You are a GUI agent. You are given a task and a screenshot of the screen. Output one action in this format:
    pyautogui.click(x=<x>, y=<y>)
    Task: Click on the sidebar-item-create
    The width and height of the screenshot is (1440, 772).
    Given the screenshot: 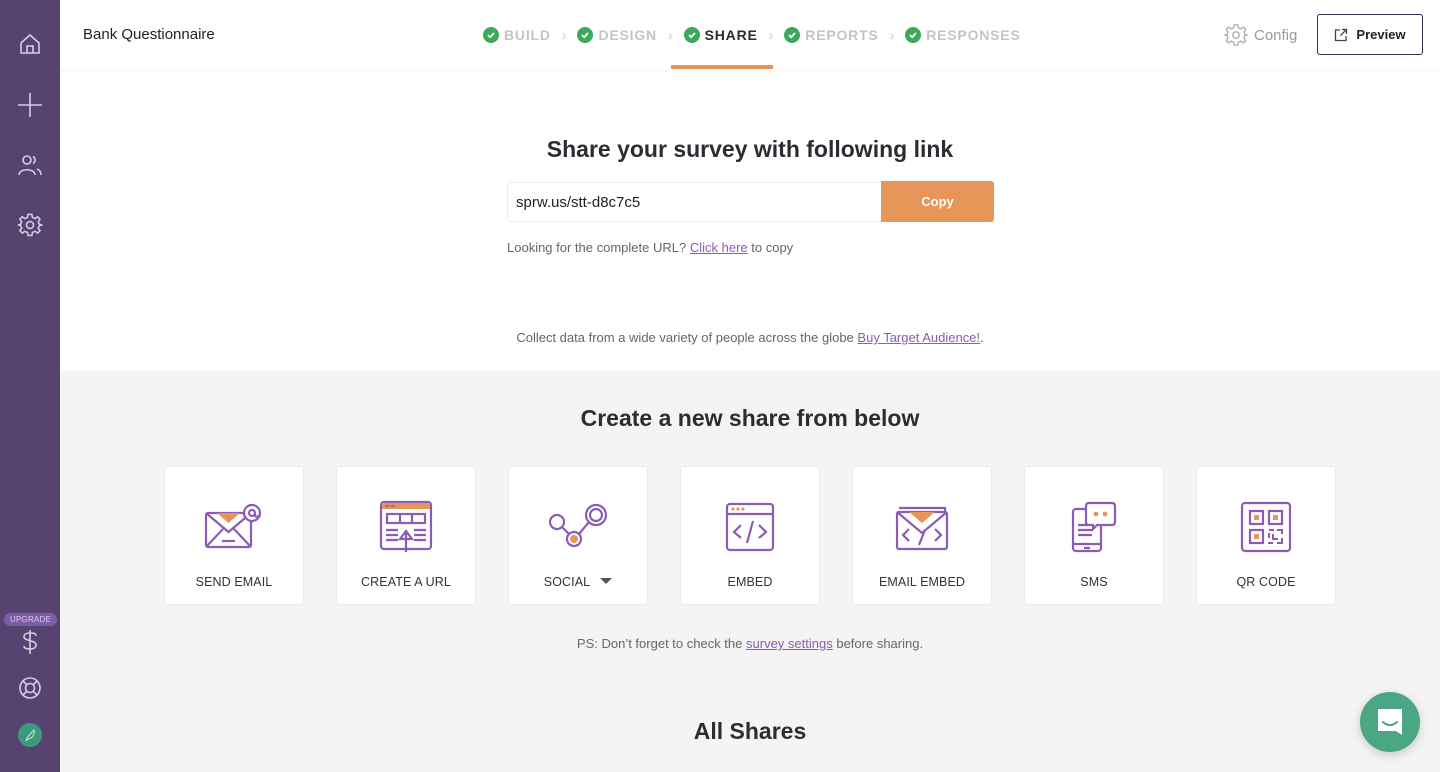 What is the action you would take?
    pyautogui.click(x=30, y=105)
    